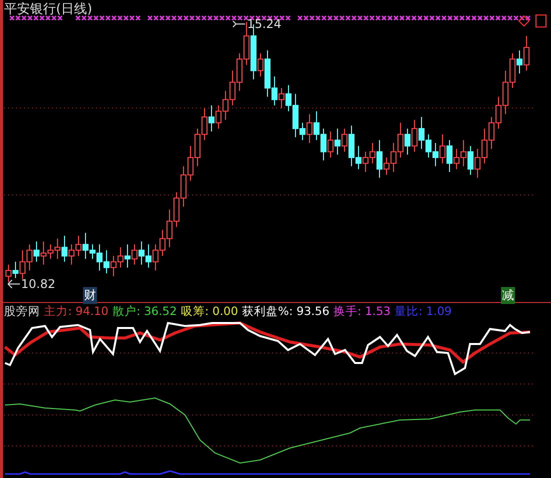  I want to click on indicator-value: 散户: 36.52, so click(144, 311).